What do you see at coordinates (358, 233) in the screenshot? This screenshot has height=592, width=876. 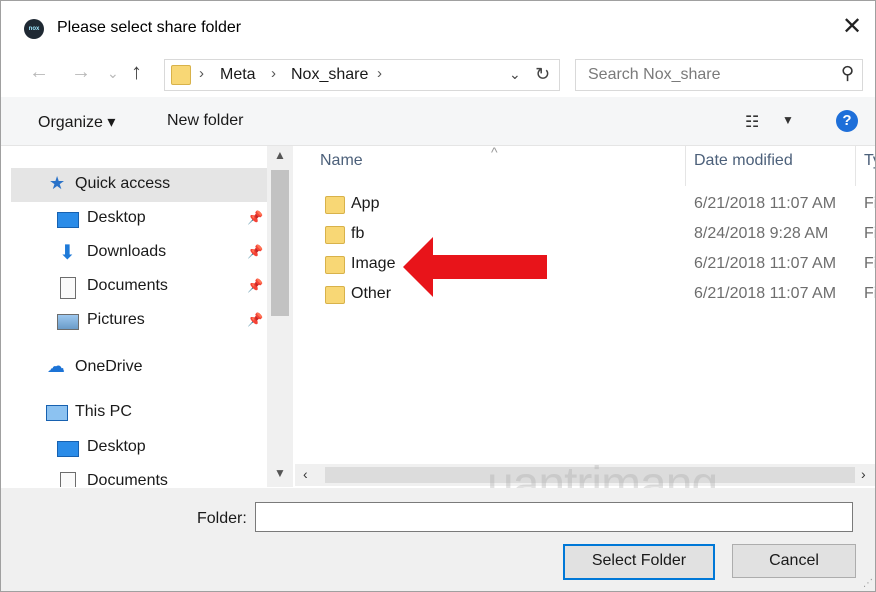 I see `file-name: fb` at bounding box center [358, 233].